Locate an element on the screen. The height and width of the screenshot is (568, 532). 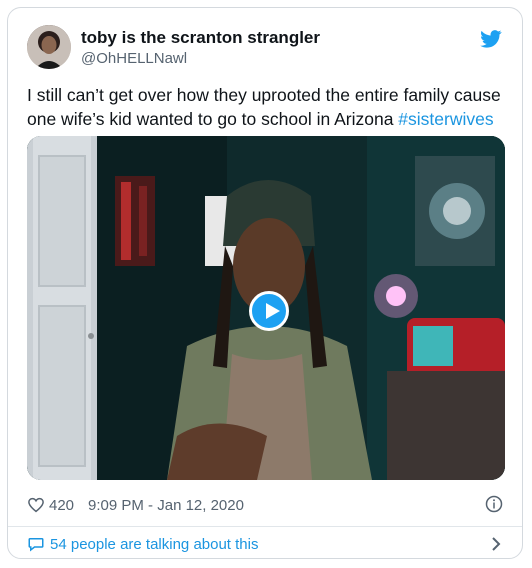
info-icon is located at coordinates (494, 504).